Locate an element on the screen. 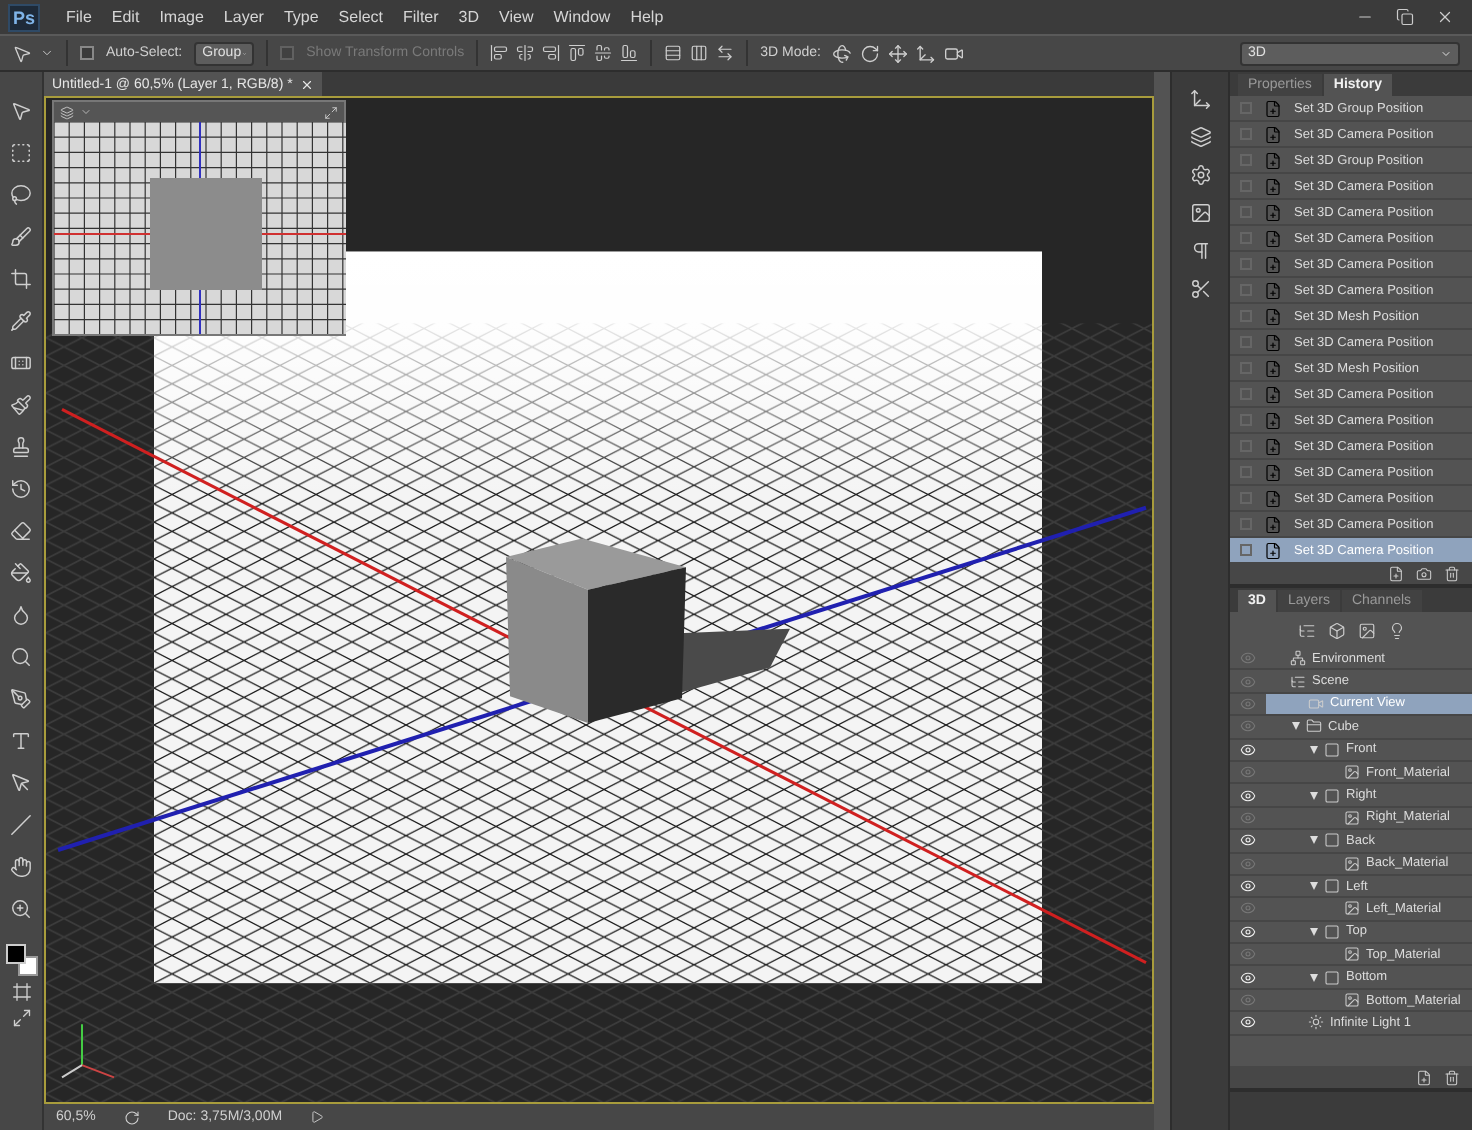  menu-item: Edit is located at coordinates (125, 17).